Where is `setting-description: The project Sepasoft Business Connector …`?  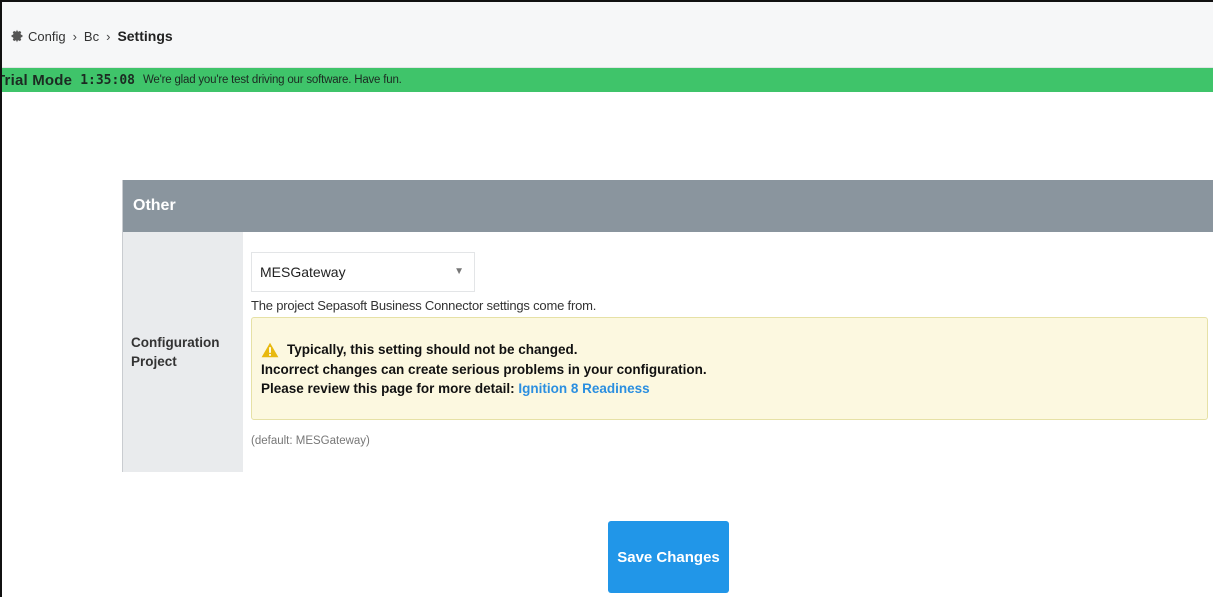 setting-description: The project Sepasoft Business Connector … is located at coordinates (424, 305).